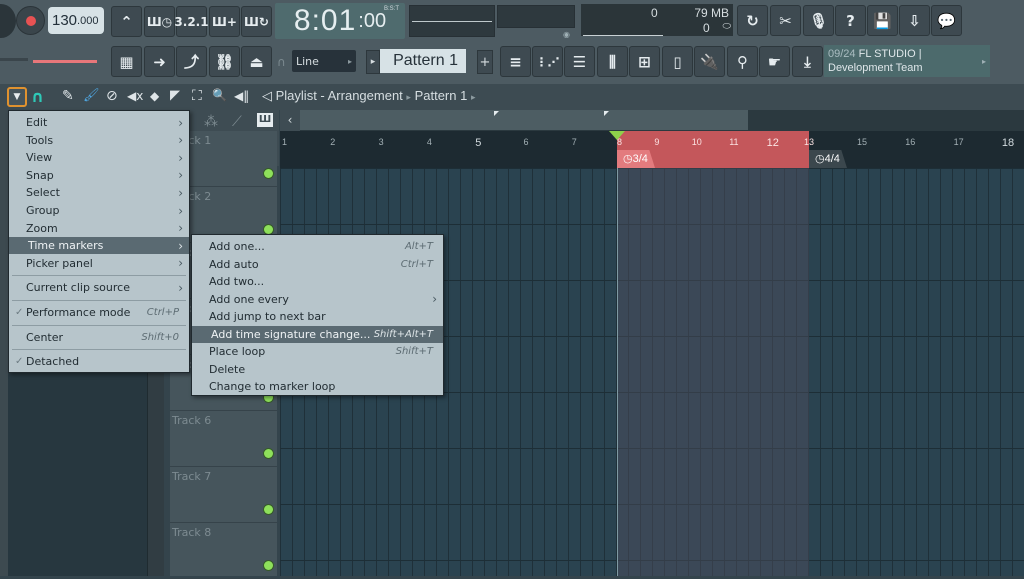 This screenshot has height=579, width=1024. I want to click on menu-item: Add auto Ctrl+T, so click(317, 264).